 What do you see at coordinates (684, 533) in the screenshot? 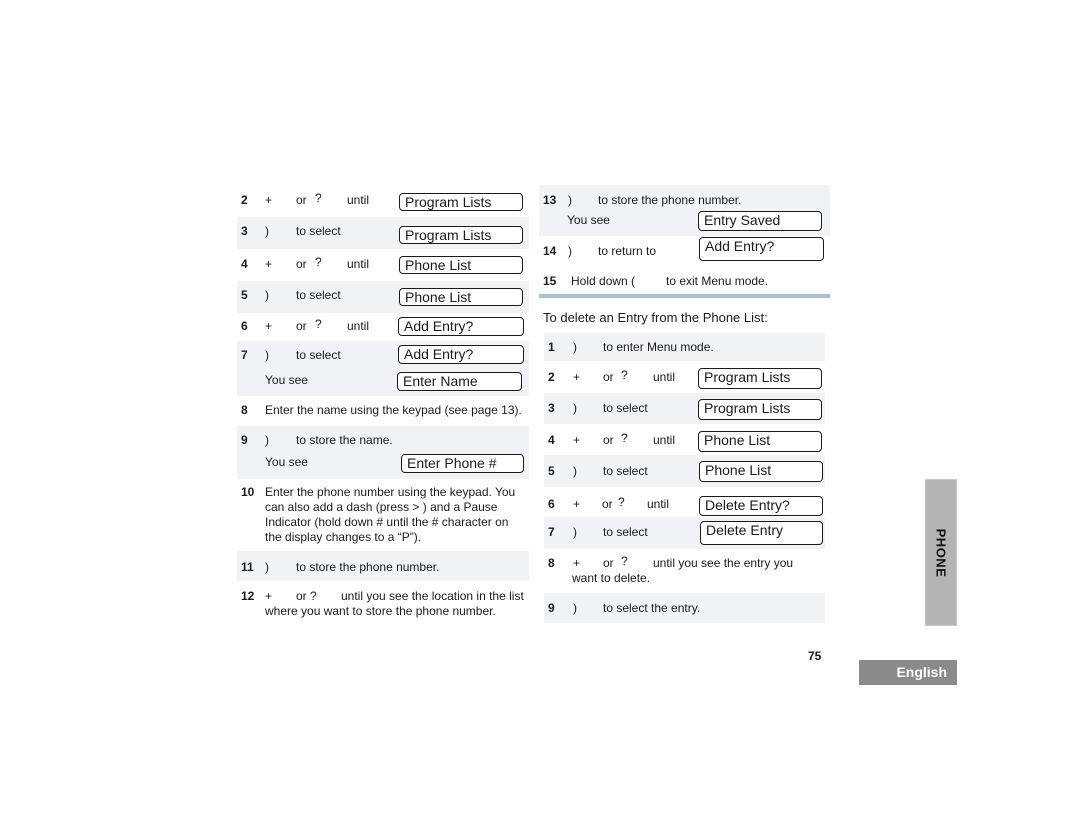
I see `step-row: 7 ) to select Delete Entry` at bounding box center [684, 533].